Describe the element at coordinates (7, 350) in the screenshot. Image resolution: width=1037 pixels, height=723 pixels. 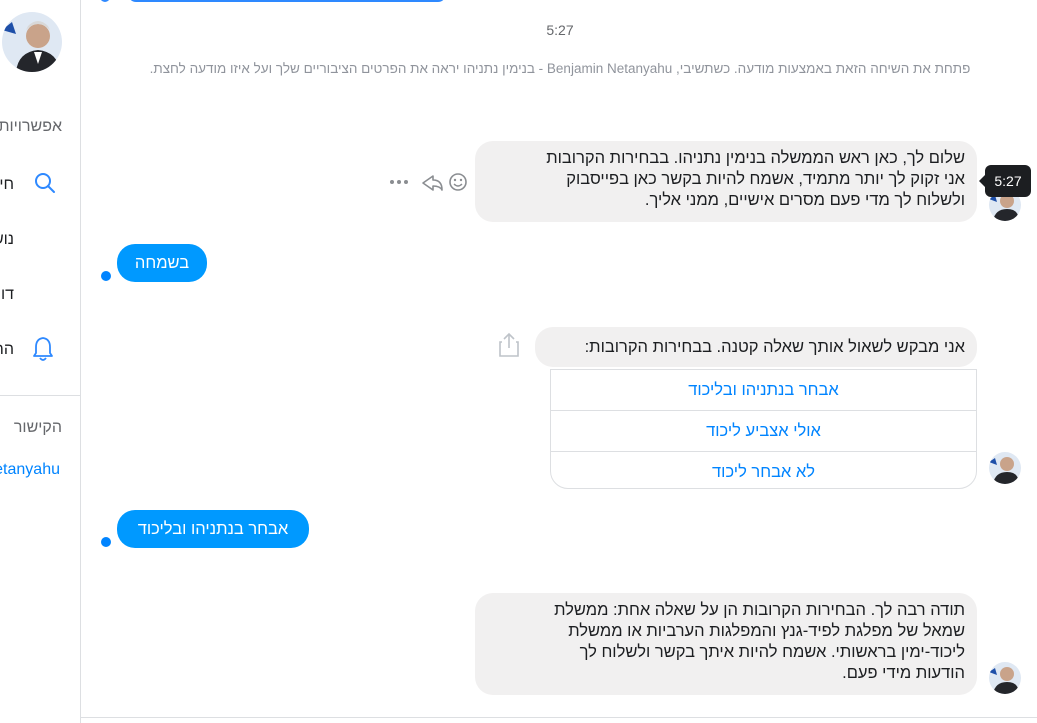
I see `sidebar-item-notifications: התראות` at that location.